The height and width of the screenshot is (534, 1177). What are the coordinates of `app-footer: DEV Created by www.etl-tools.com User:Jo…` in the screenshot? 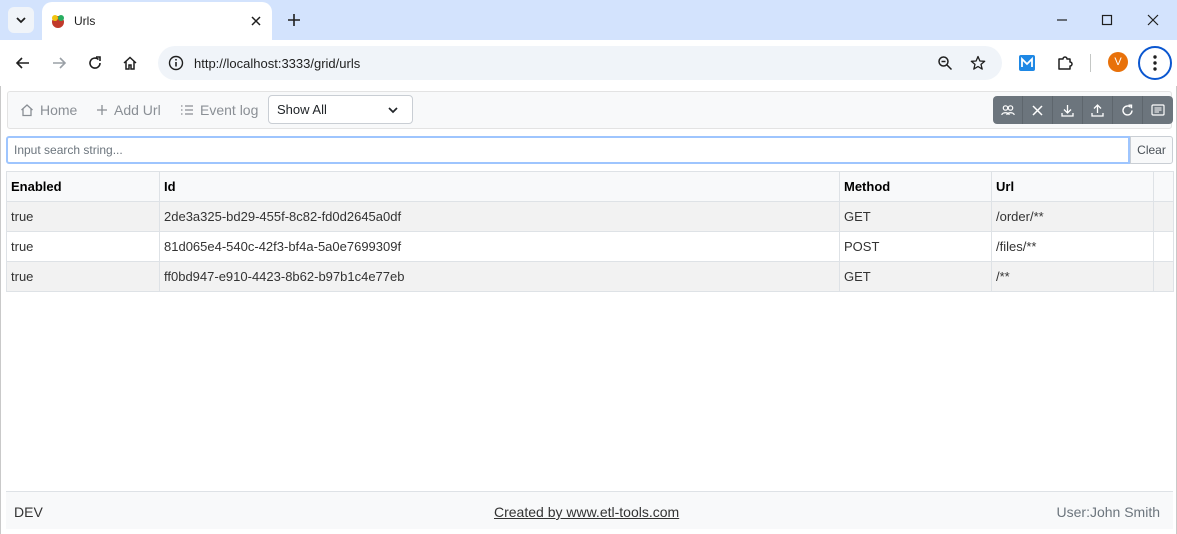 It's located at (589, 510).